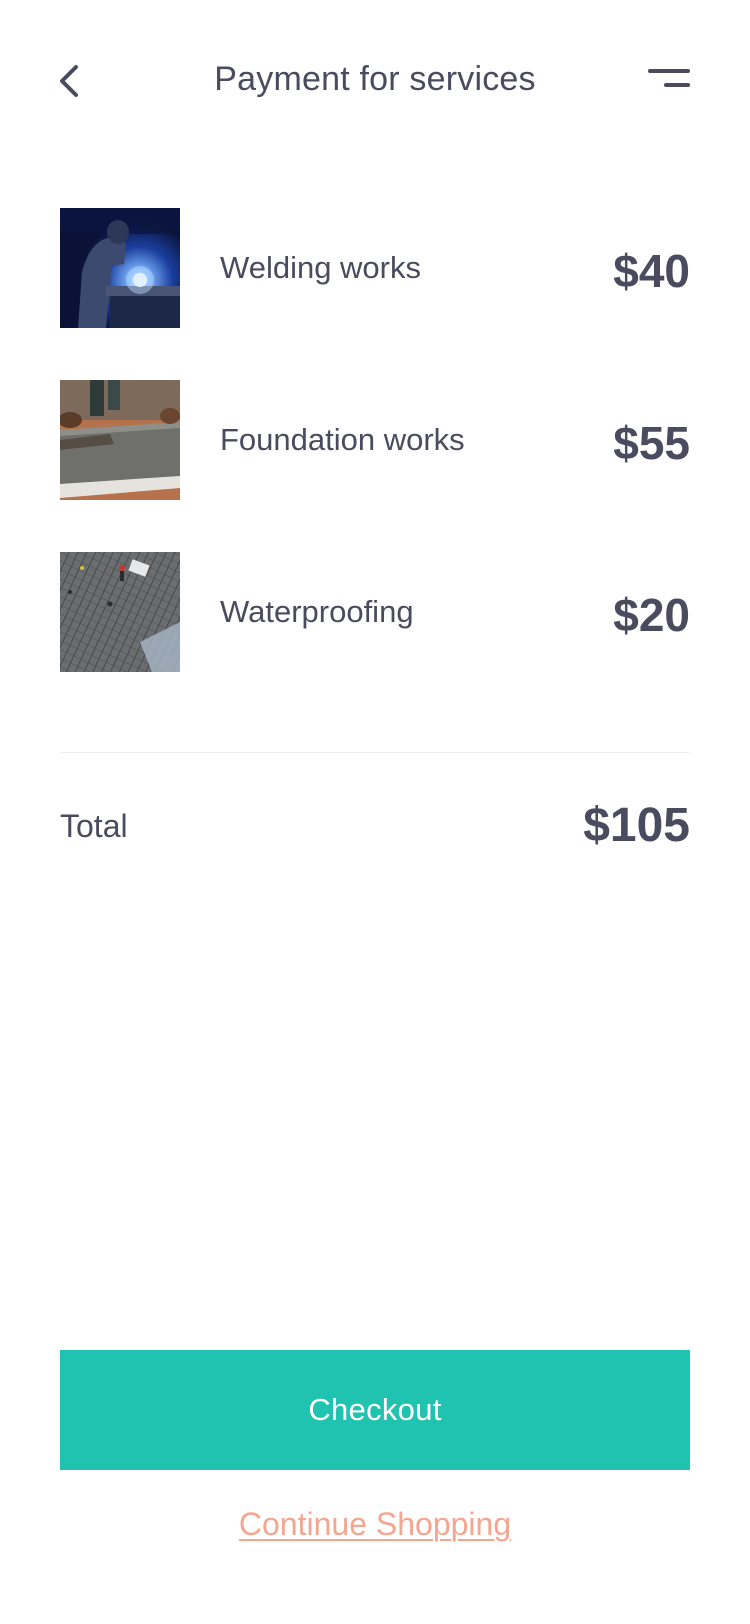 This screenshot has height=1624, width=750. I want to click on continue-shopping-label: Continue Shopping, so click(375, 1524).